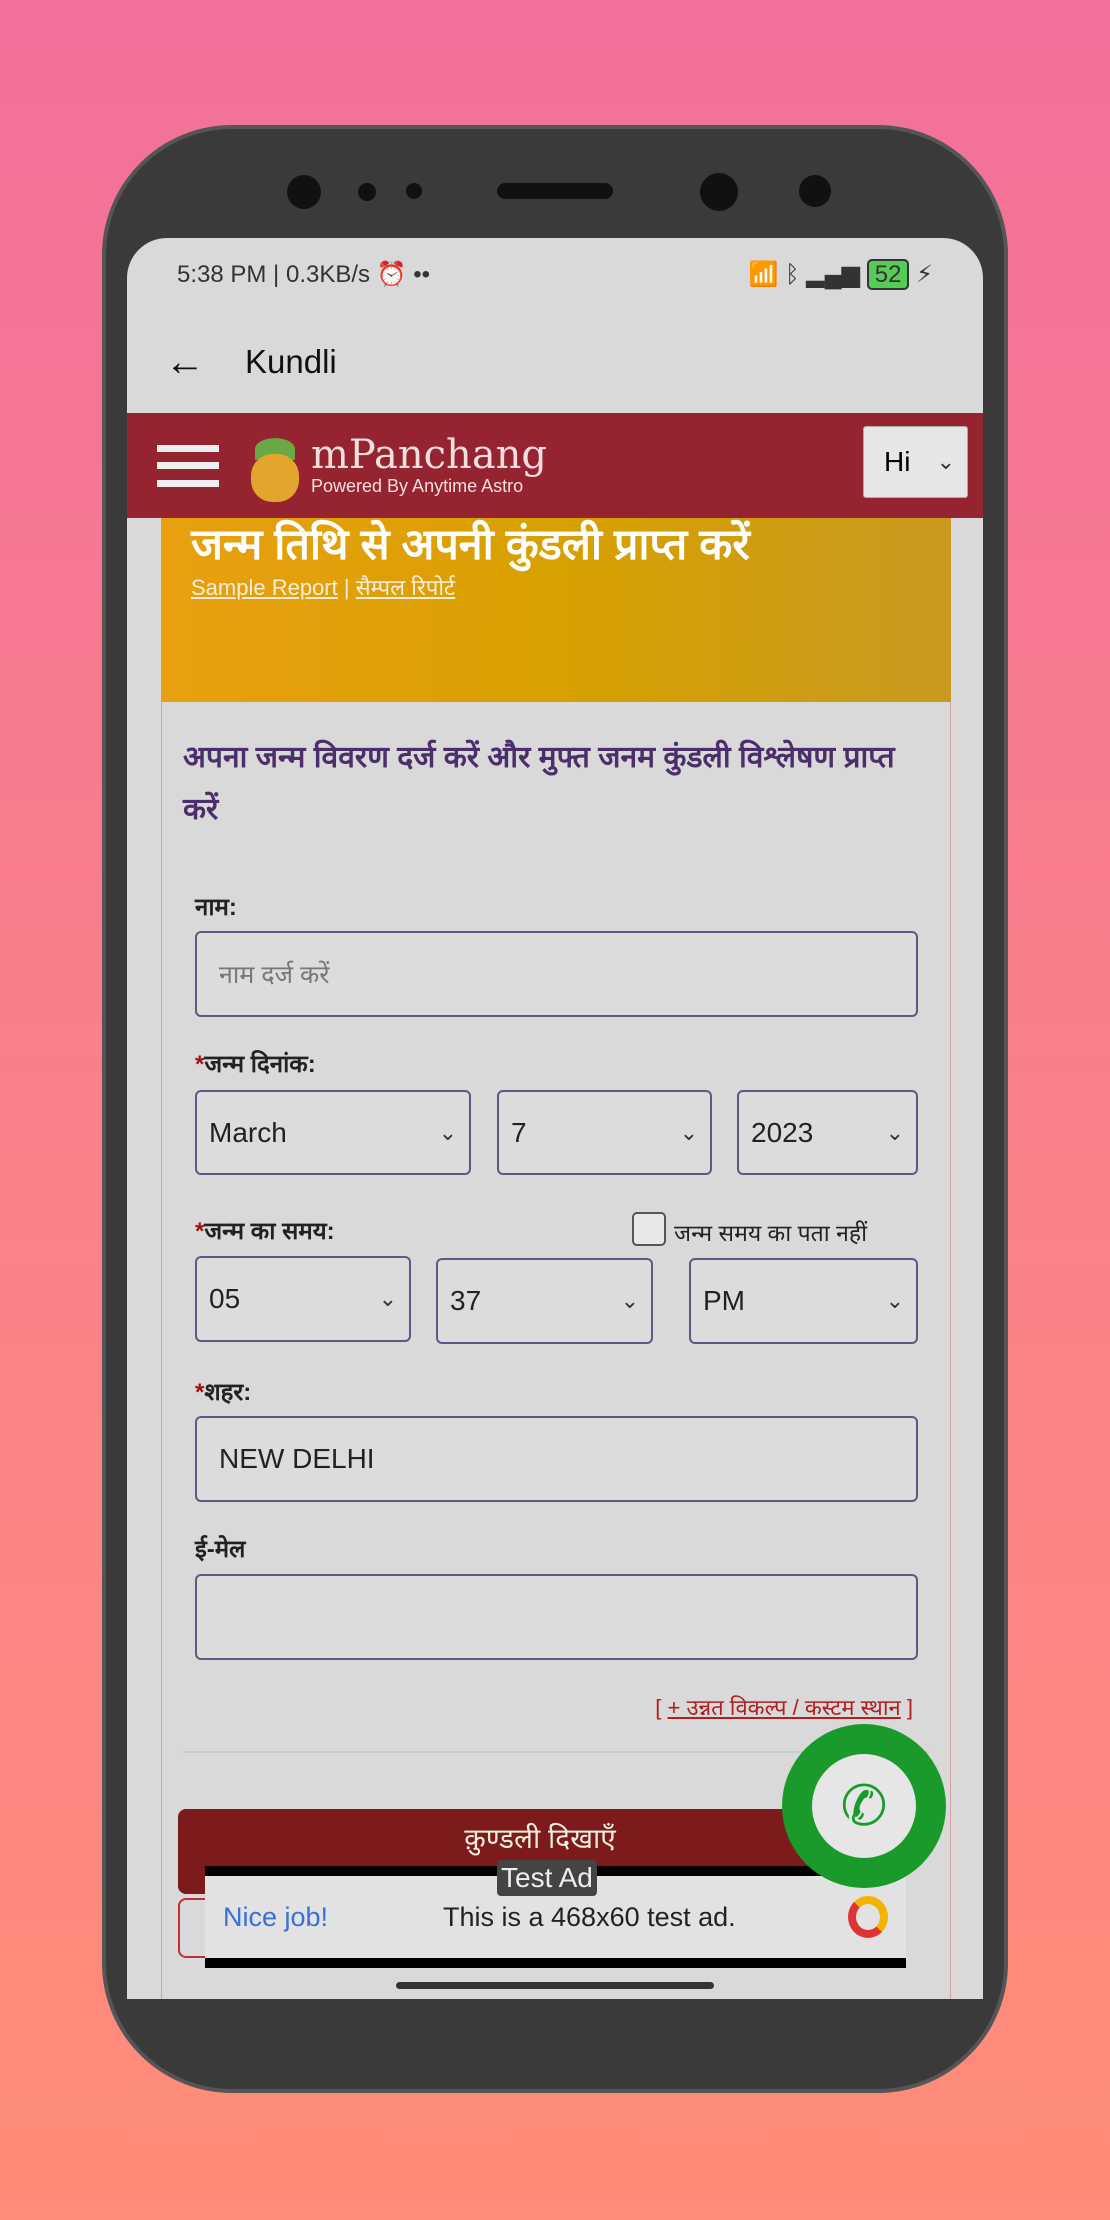 The image size is (1110, 2220). I want to click on email-input, so click(556, 1617).